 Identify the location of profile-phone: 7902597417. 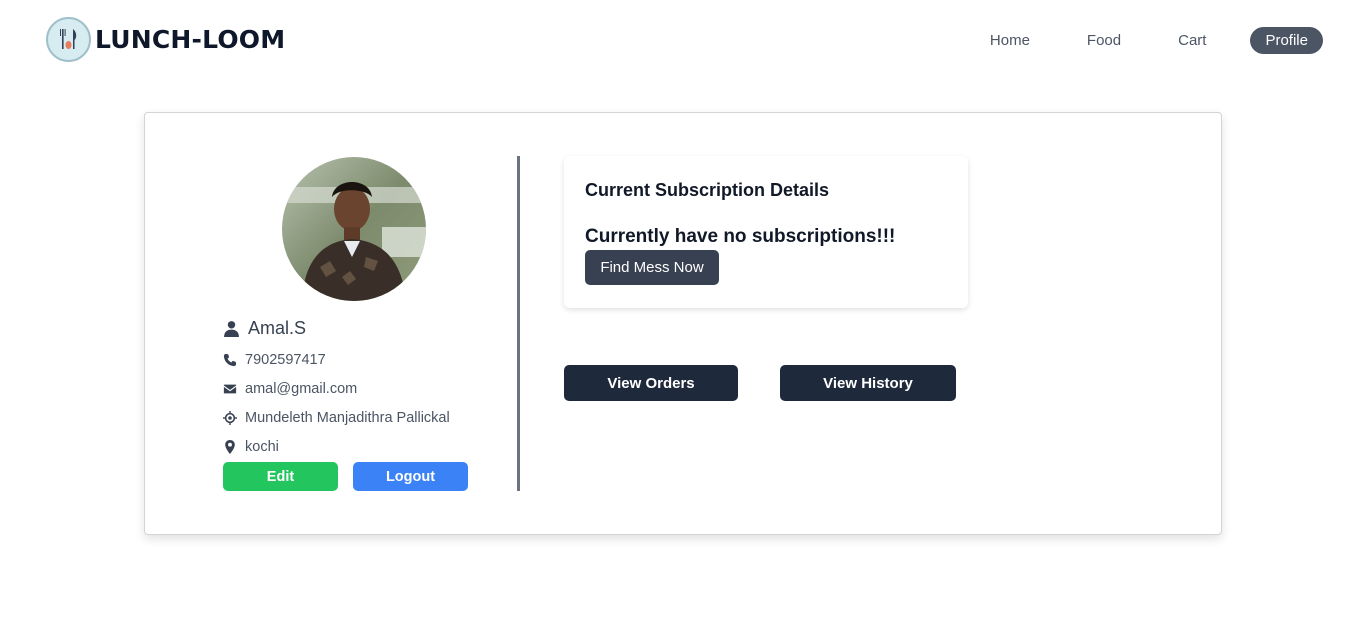
(285, 359).